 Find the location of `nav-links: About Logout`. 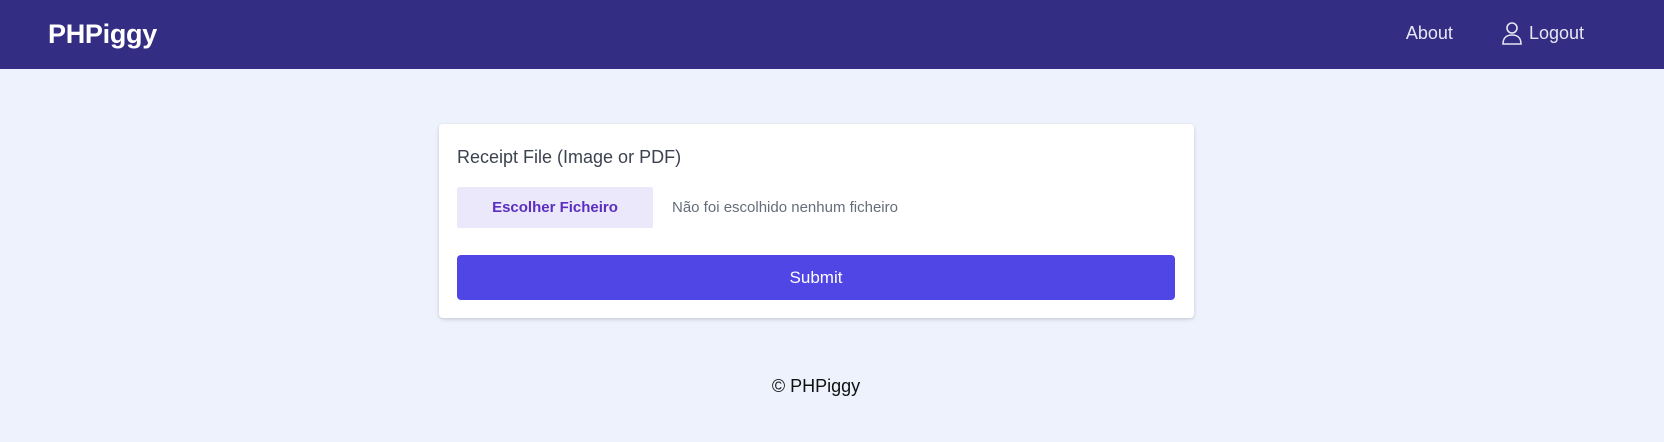

nav-links: About Logout is located at coordinates (1495, 33).